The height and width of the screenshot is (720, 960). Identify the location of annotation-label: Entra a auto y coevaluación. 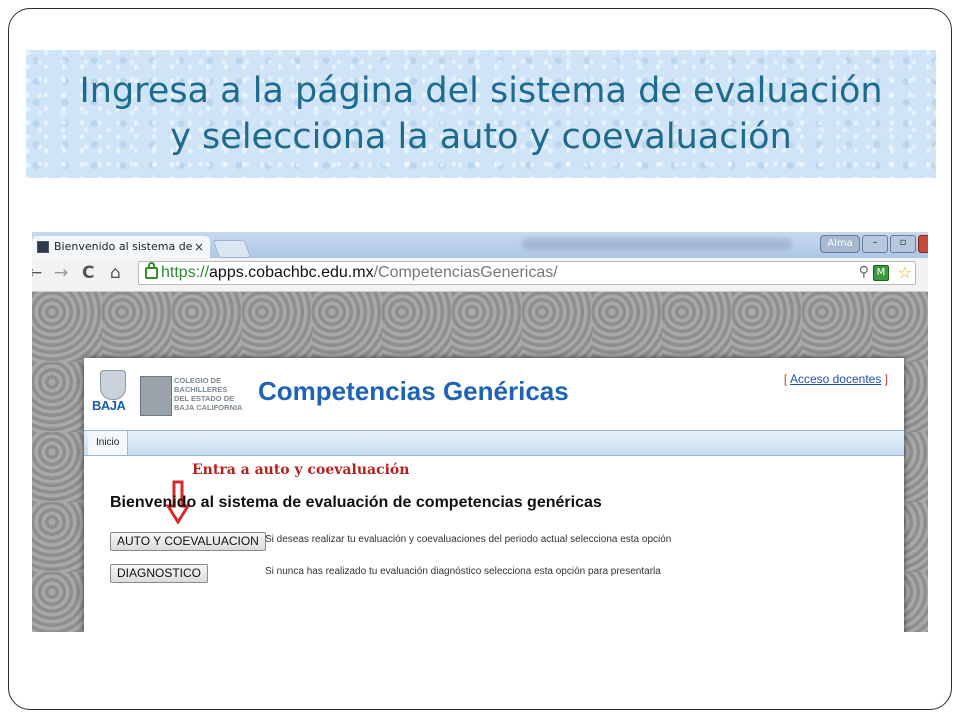
(301, 470).